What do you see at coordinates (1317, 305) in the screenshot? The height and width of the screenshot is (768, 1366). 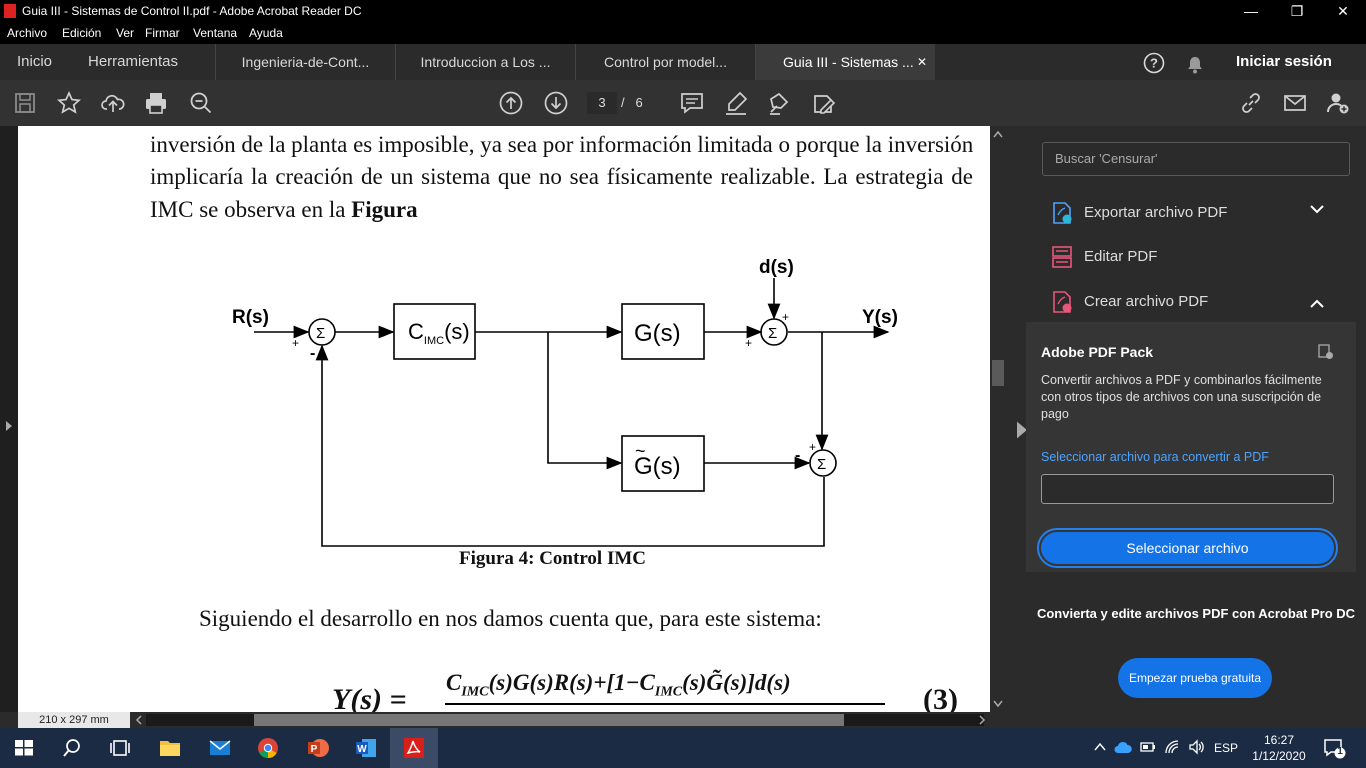 I see `chevron-up-icon` at bounding box center [1317, 305].